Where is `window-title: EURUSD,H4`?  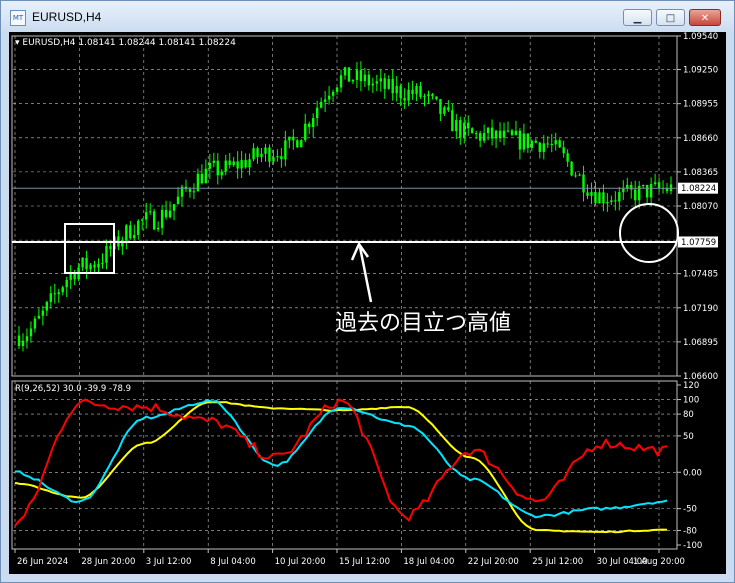
window-title: EURUSD,H4 is located at coordinates (67, 17).